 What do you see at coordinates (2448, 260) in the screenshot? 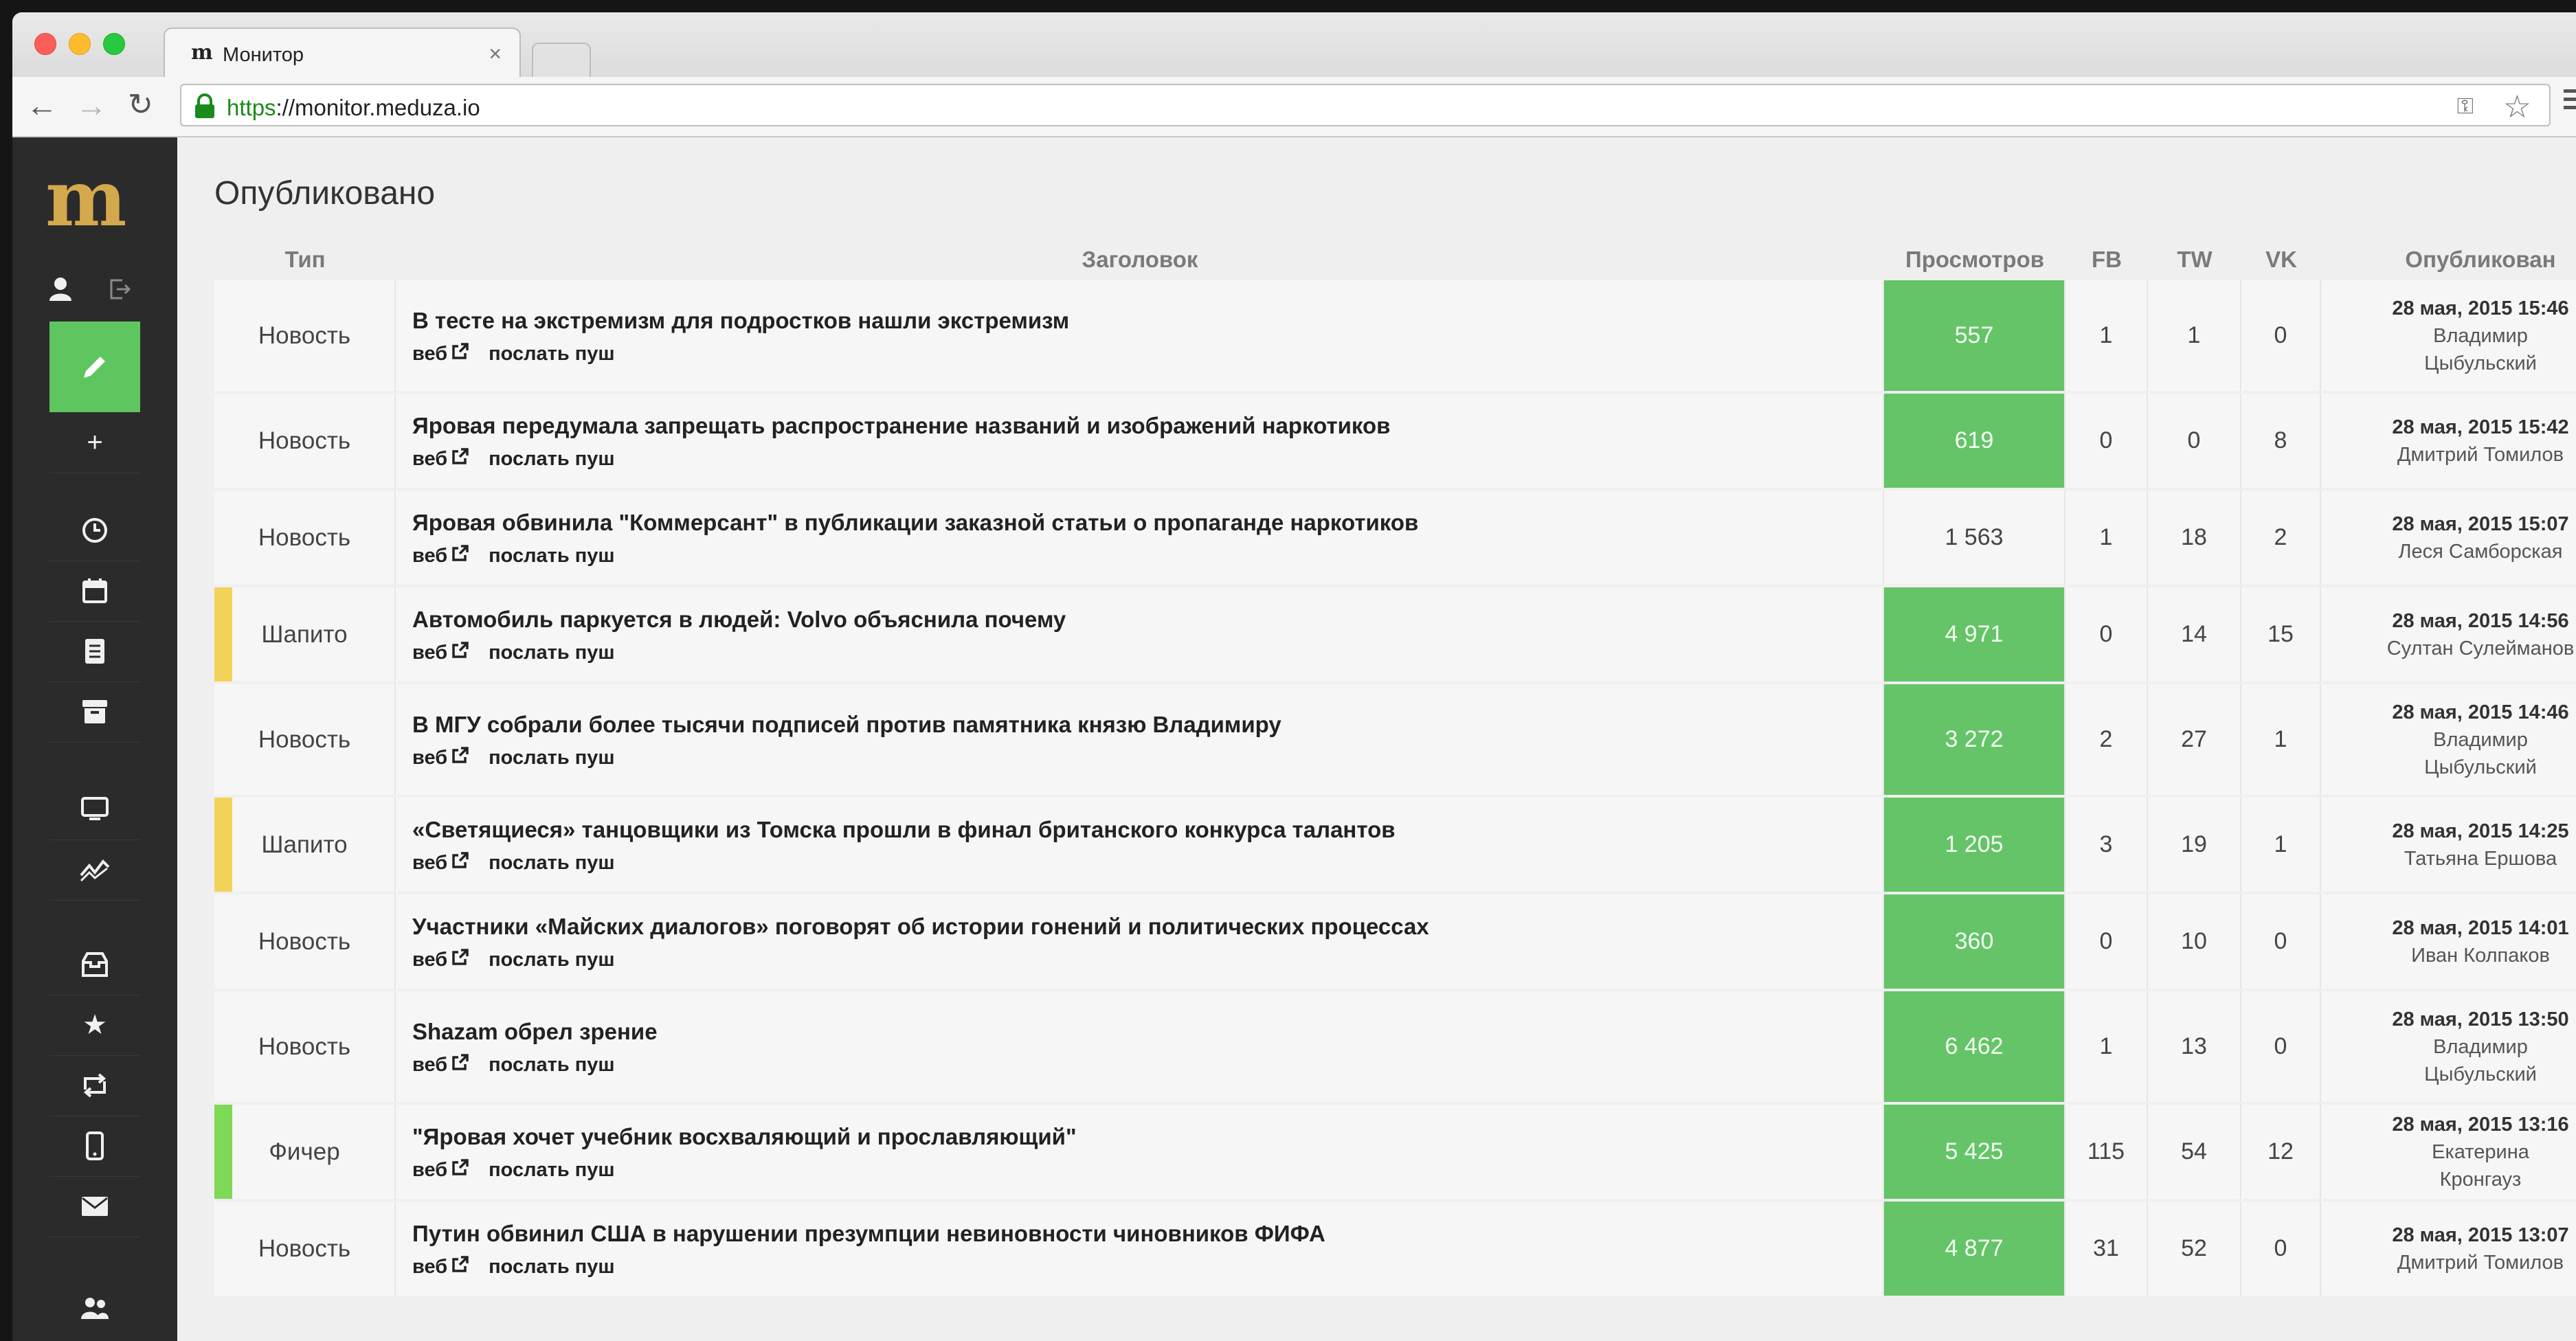
I see `column-header-published: Опубликован` at bounding box center [2448, 260].